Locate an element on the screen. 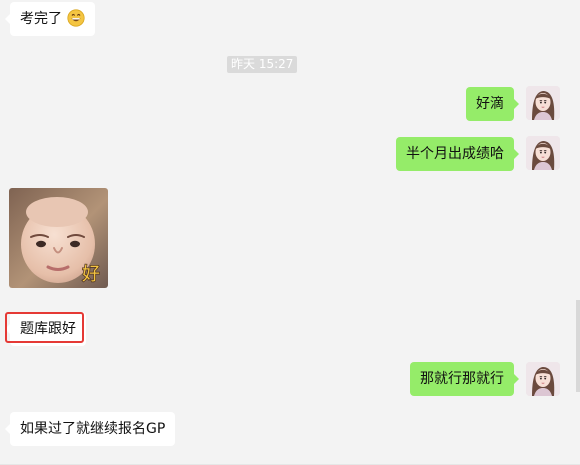 This screenshot has height=465, width=580. message-bubble-incoming: 考完了 is located at coordinates (50, 19).